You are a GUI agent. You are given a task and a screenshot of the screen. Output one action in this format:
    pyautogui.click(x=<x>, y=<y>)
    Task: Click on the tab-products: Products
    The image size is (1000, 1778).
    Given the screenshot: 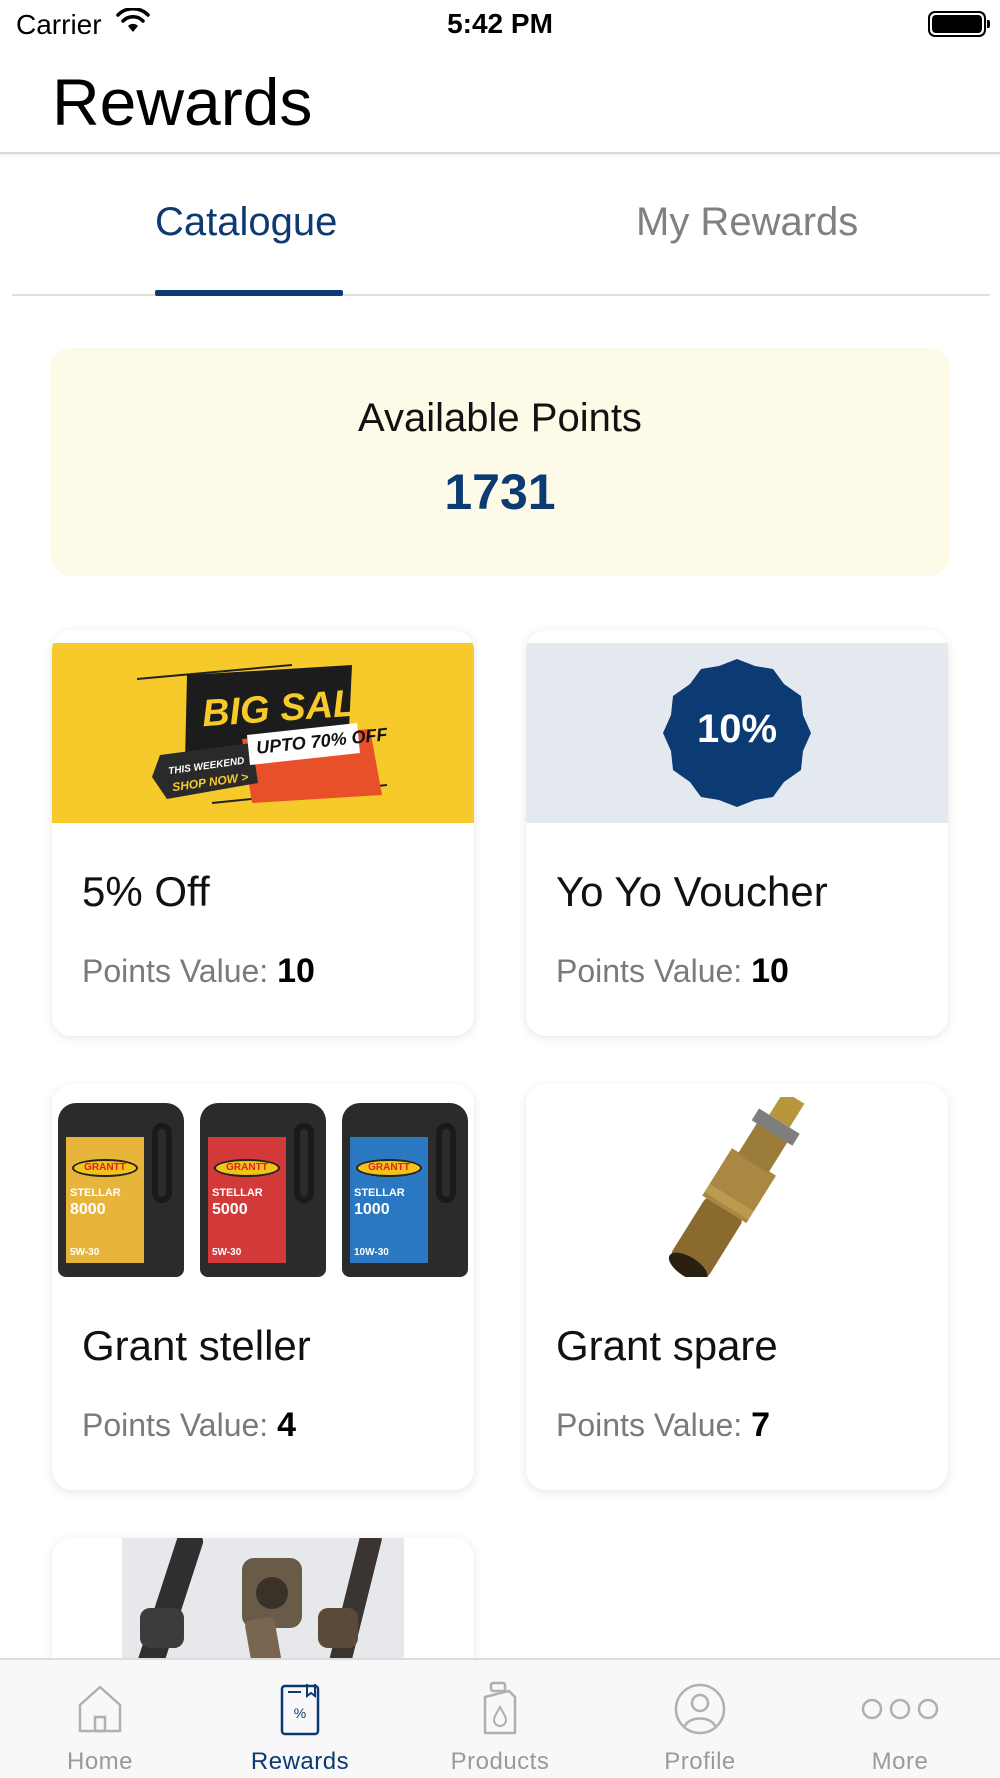 What is the action you would take?
    pyautogui.click(x=500, y=1727)
    